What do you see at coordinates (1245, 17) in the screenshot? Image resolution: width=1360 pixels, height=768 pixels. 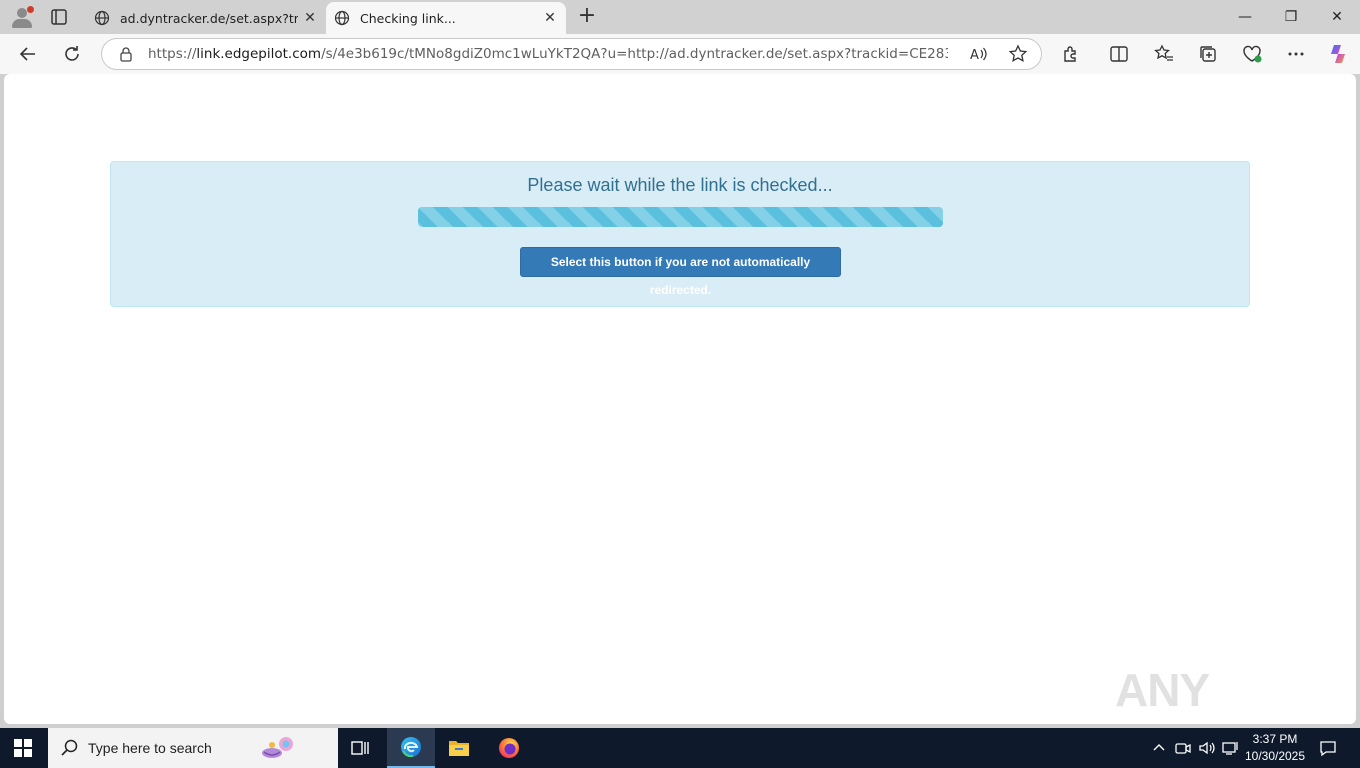 I see `minimize-button: —` at bounding box center [1245, 17].